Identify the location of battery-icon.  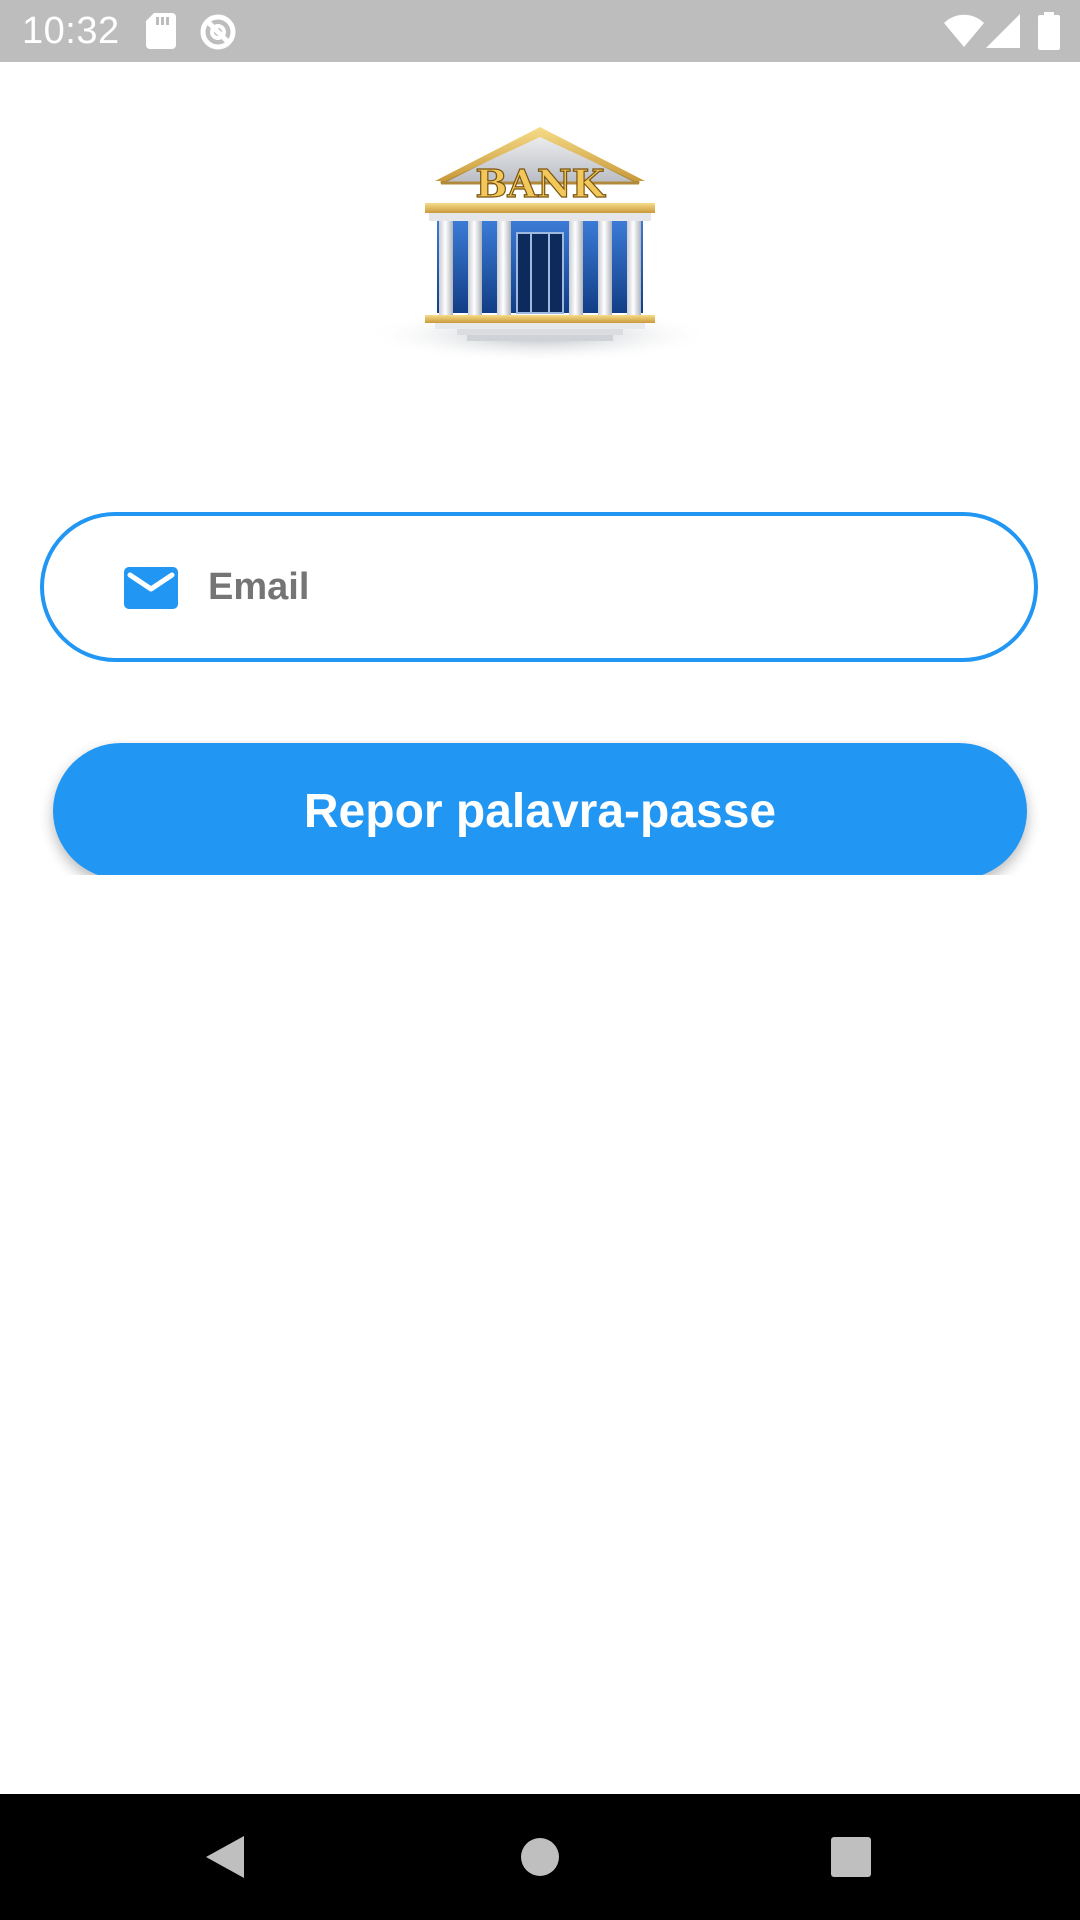
(1049, 33).